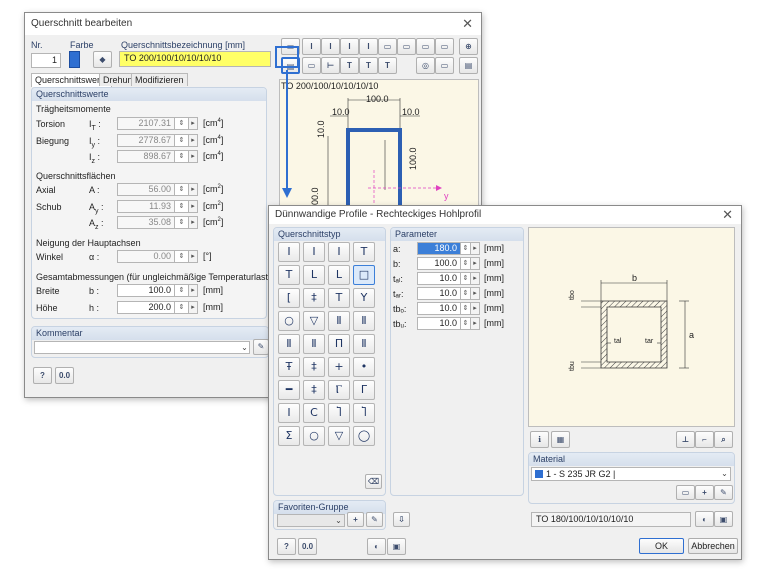 The height and width of the screenshot is (570, 760). What do you see at coordinates (685, 492) in the screenshot?
I see `material-library-icon: ▭` at bounding box center [685, 492].